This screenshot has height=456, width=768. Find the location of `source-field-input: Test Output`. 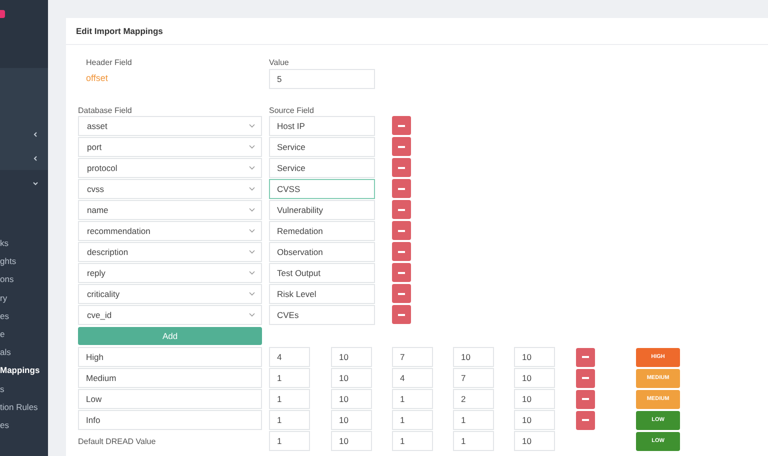

source-field-input: Test Output is located at coordinates (322, 273).